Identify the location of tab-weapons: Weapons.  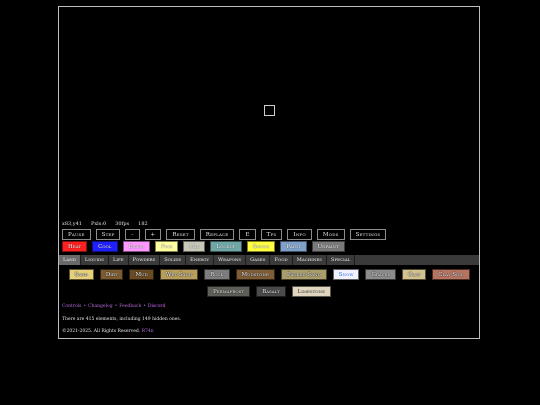
(230, 260).